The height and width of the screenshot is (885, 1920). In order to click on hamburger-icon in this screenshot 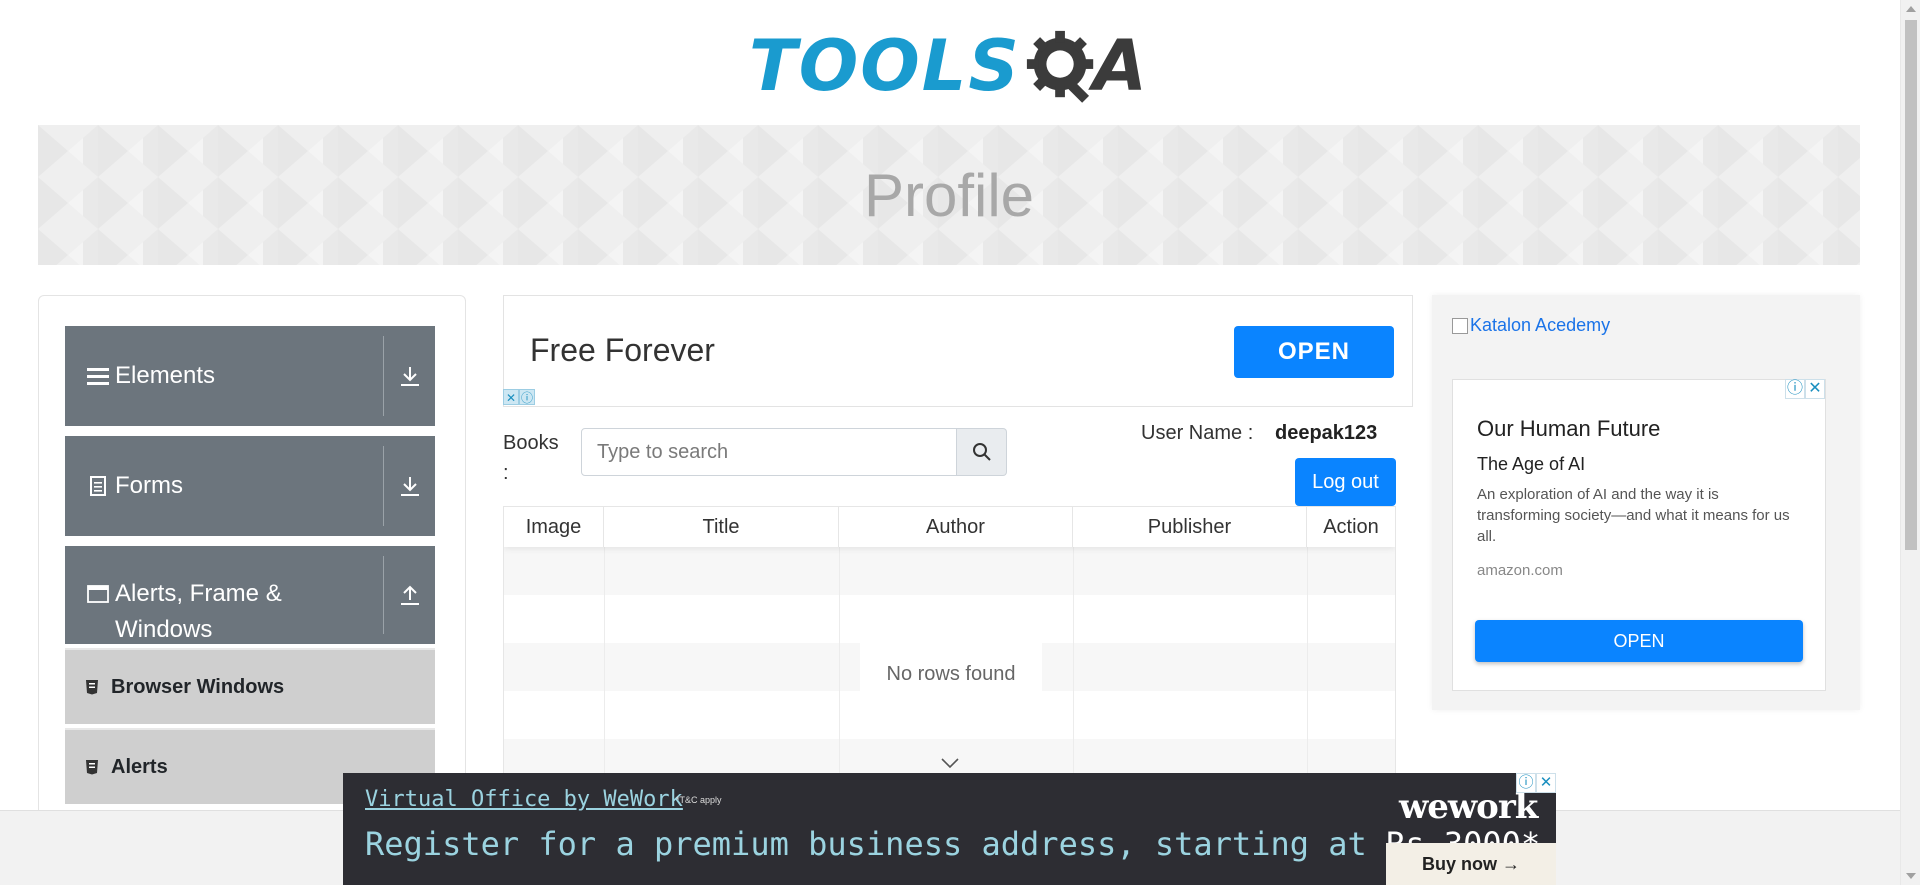, I will do `click(98, 376)`.